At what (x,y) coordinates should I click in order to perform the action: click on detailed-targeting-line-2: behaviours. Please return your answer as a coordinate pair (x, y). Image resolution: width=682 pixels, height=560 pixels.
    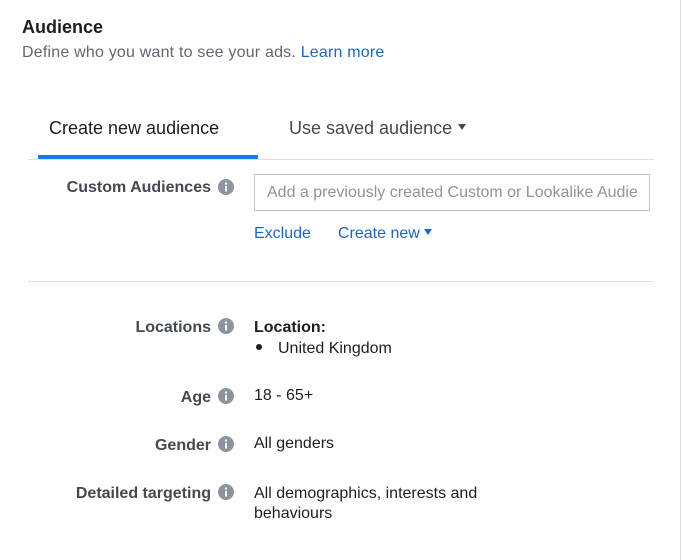
    Looking at the image, I should click on (293, 513).